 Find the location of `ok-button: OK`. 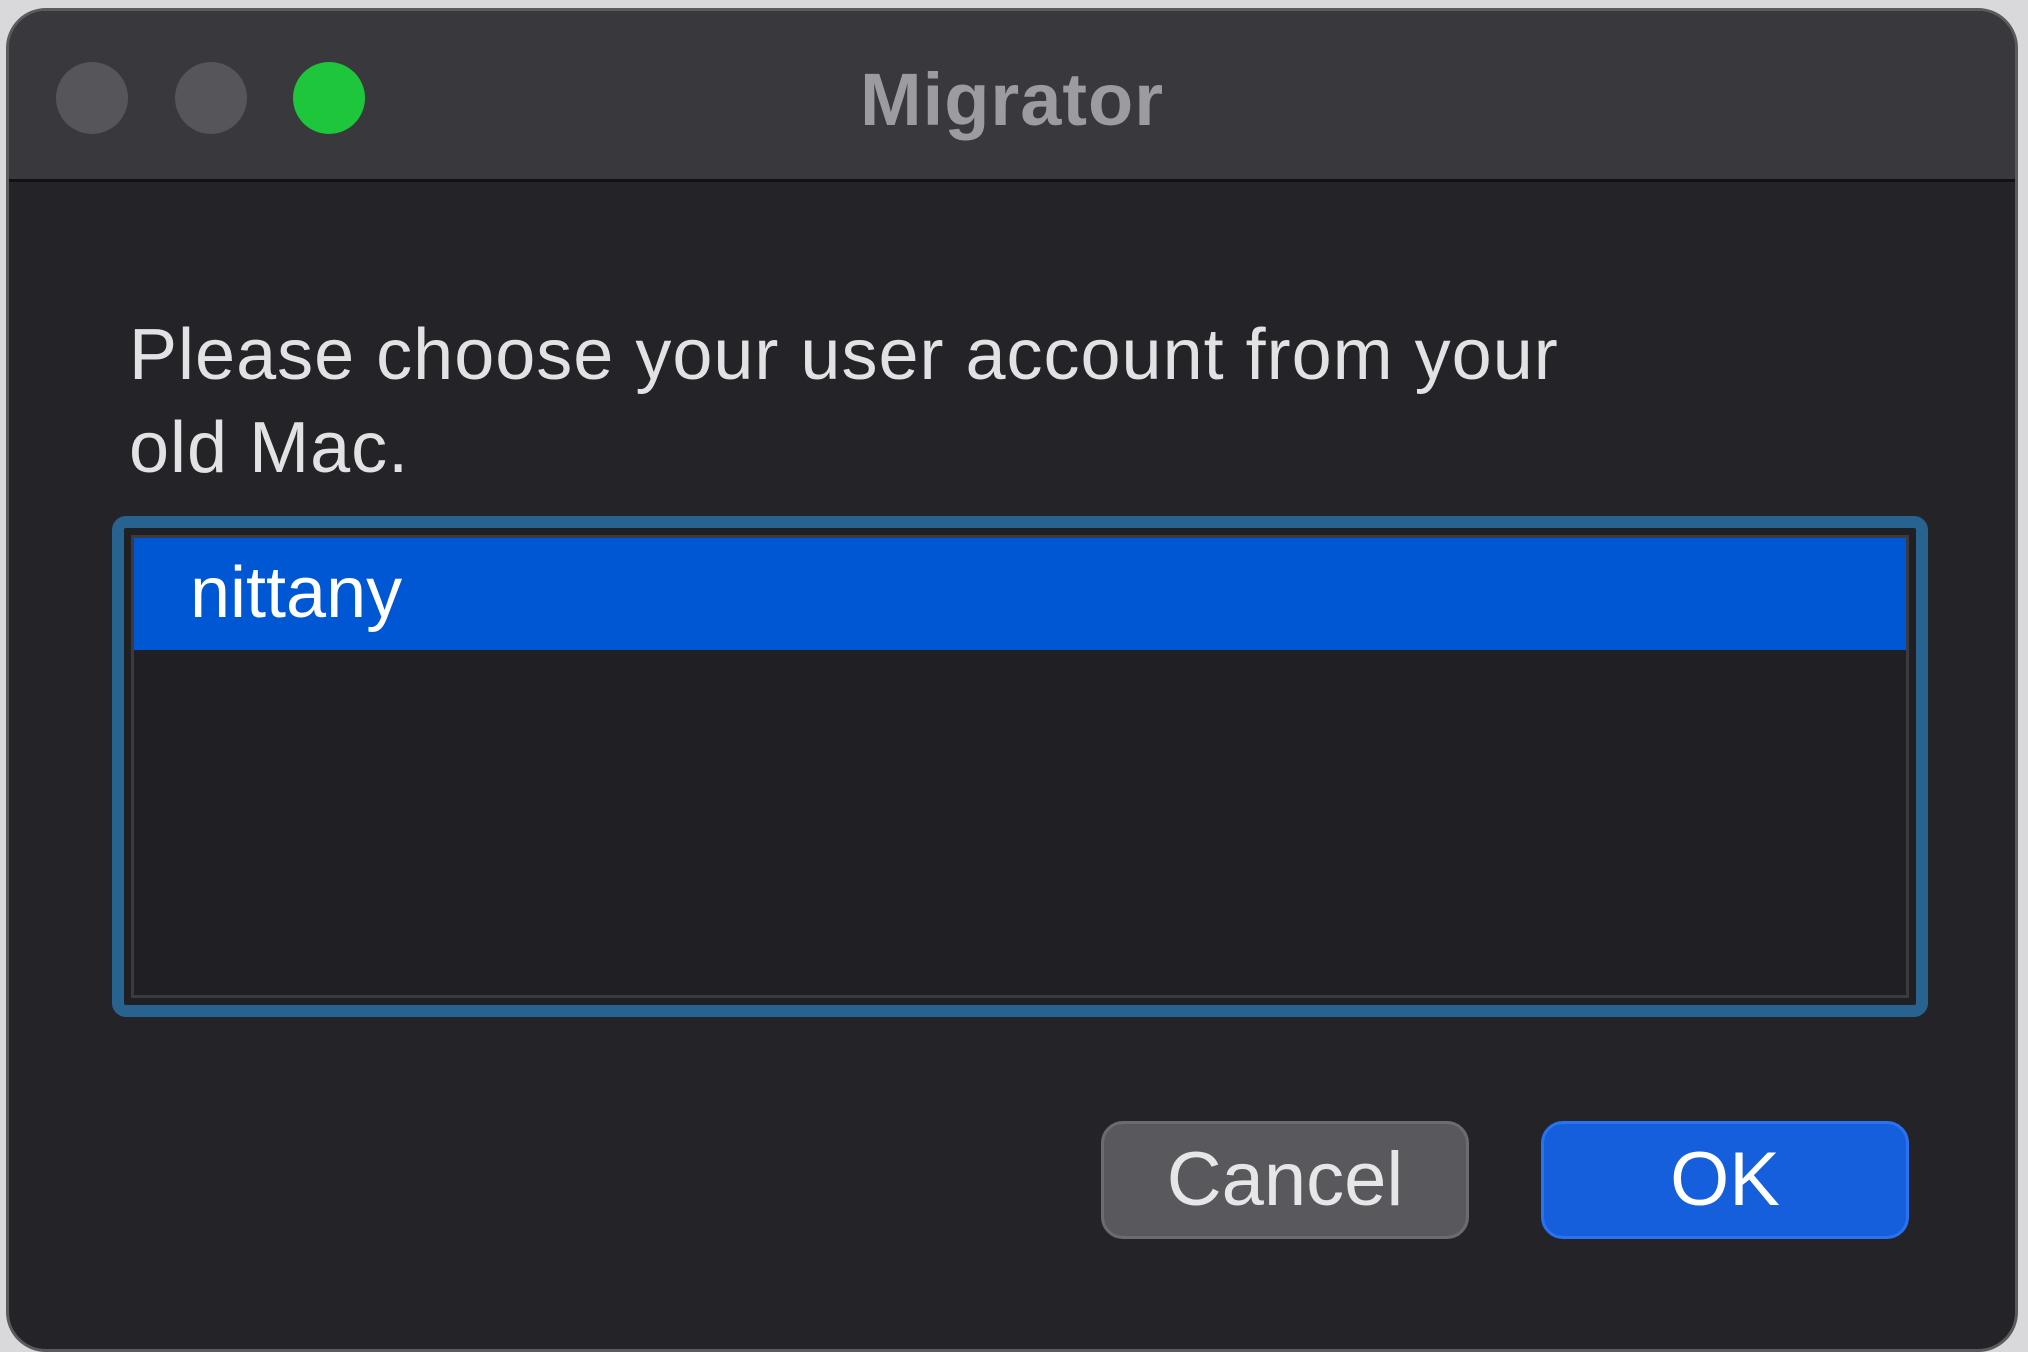

ok-button: OK is located at coordinates (1725, 1180).